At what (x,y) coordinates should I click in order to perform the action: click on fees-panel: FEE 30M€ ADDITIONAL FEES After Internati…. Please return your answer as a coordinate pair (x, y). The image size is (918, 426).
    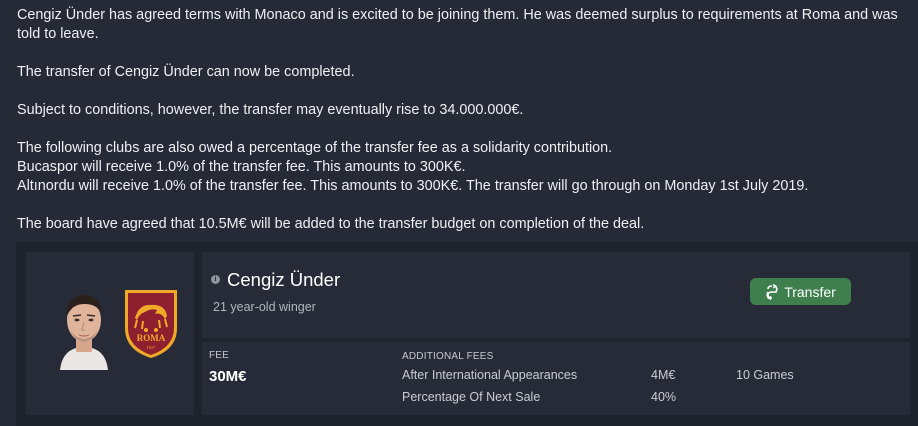
    Looking at the image, I should click on (556, 378).